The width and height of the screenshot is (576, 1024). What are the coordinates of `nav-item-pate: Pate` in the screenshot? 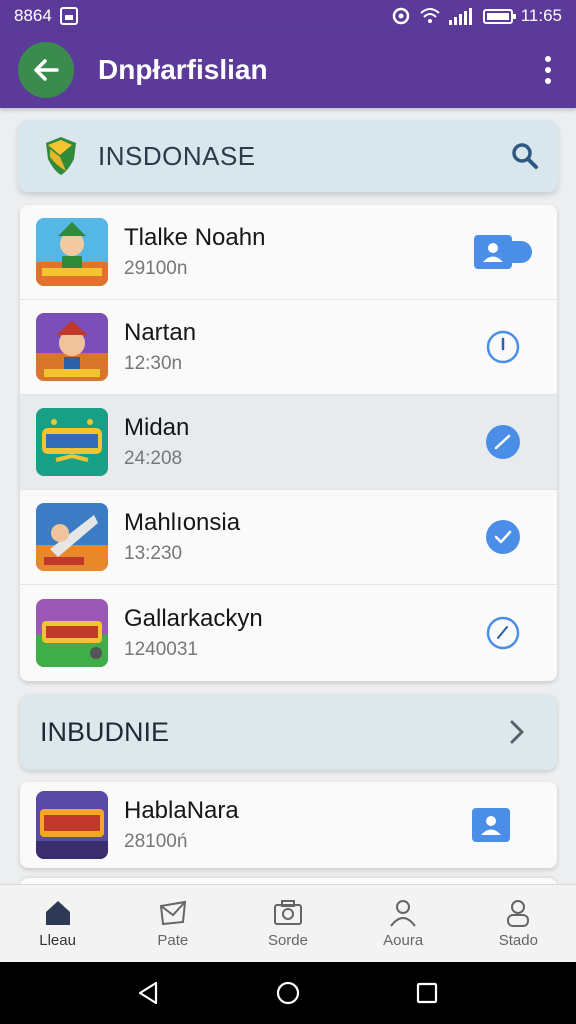 It's located at (173, 923).